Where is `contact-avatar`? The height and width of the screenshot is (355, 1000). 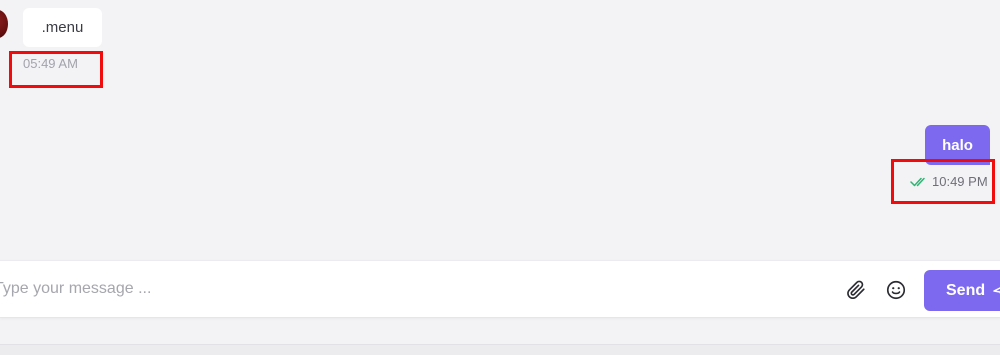 contact-avatar is located at coordinates (4, 24).